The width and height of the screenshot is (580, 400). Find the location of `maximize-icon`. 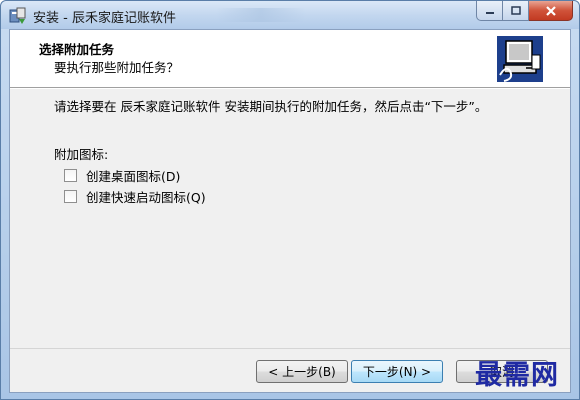

maximize-icon is located at coordinates (515, 10).